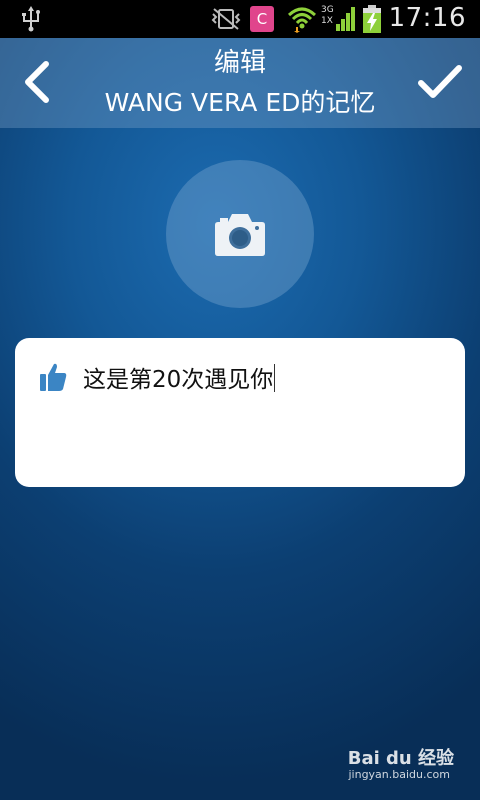  Describe the element at coordinates (226, 19) in the screenshot. I see `vibrate-off-icon` at that location.